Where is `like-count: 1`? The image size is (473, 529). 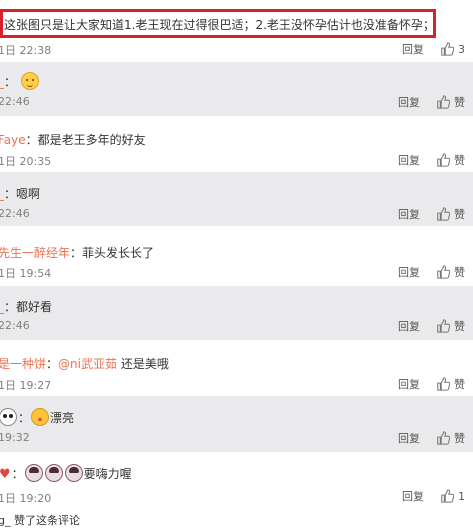
like-count: 1 is located at coordinates (461, 496).